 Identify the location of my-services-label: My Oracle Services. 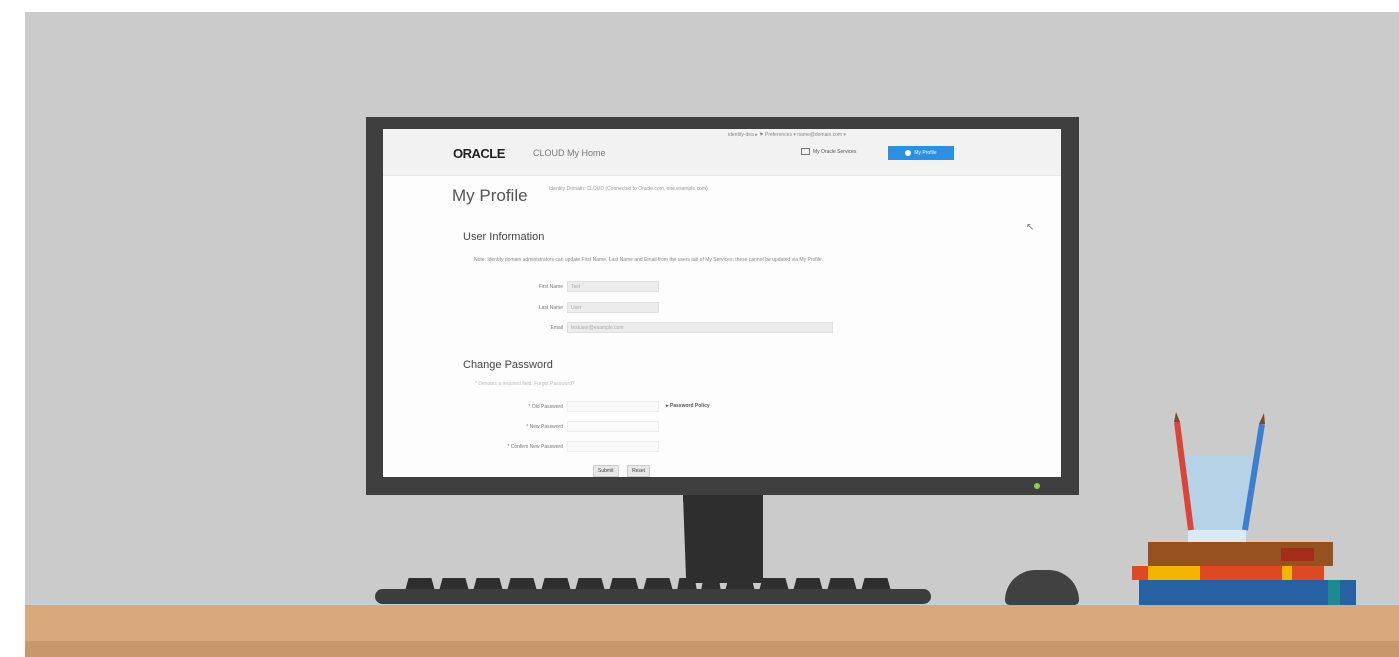
(835, 151).